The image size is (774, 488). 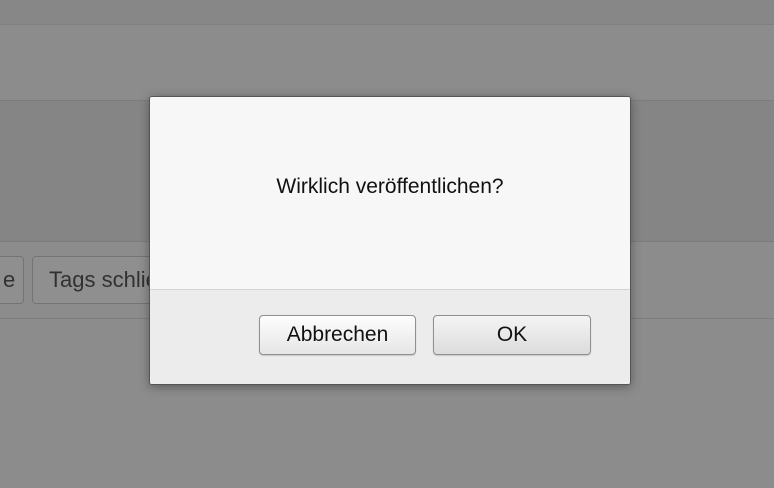 I want to click on cancel-button: Abbrechen, so click(x=337, y=335).